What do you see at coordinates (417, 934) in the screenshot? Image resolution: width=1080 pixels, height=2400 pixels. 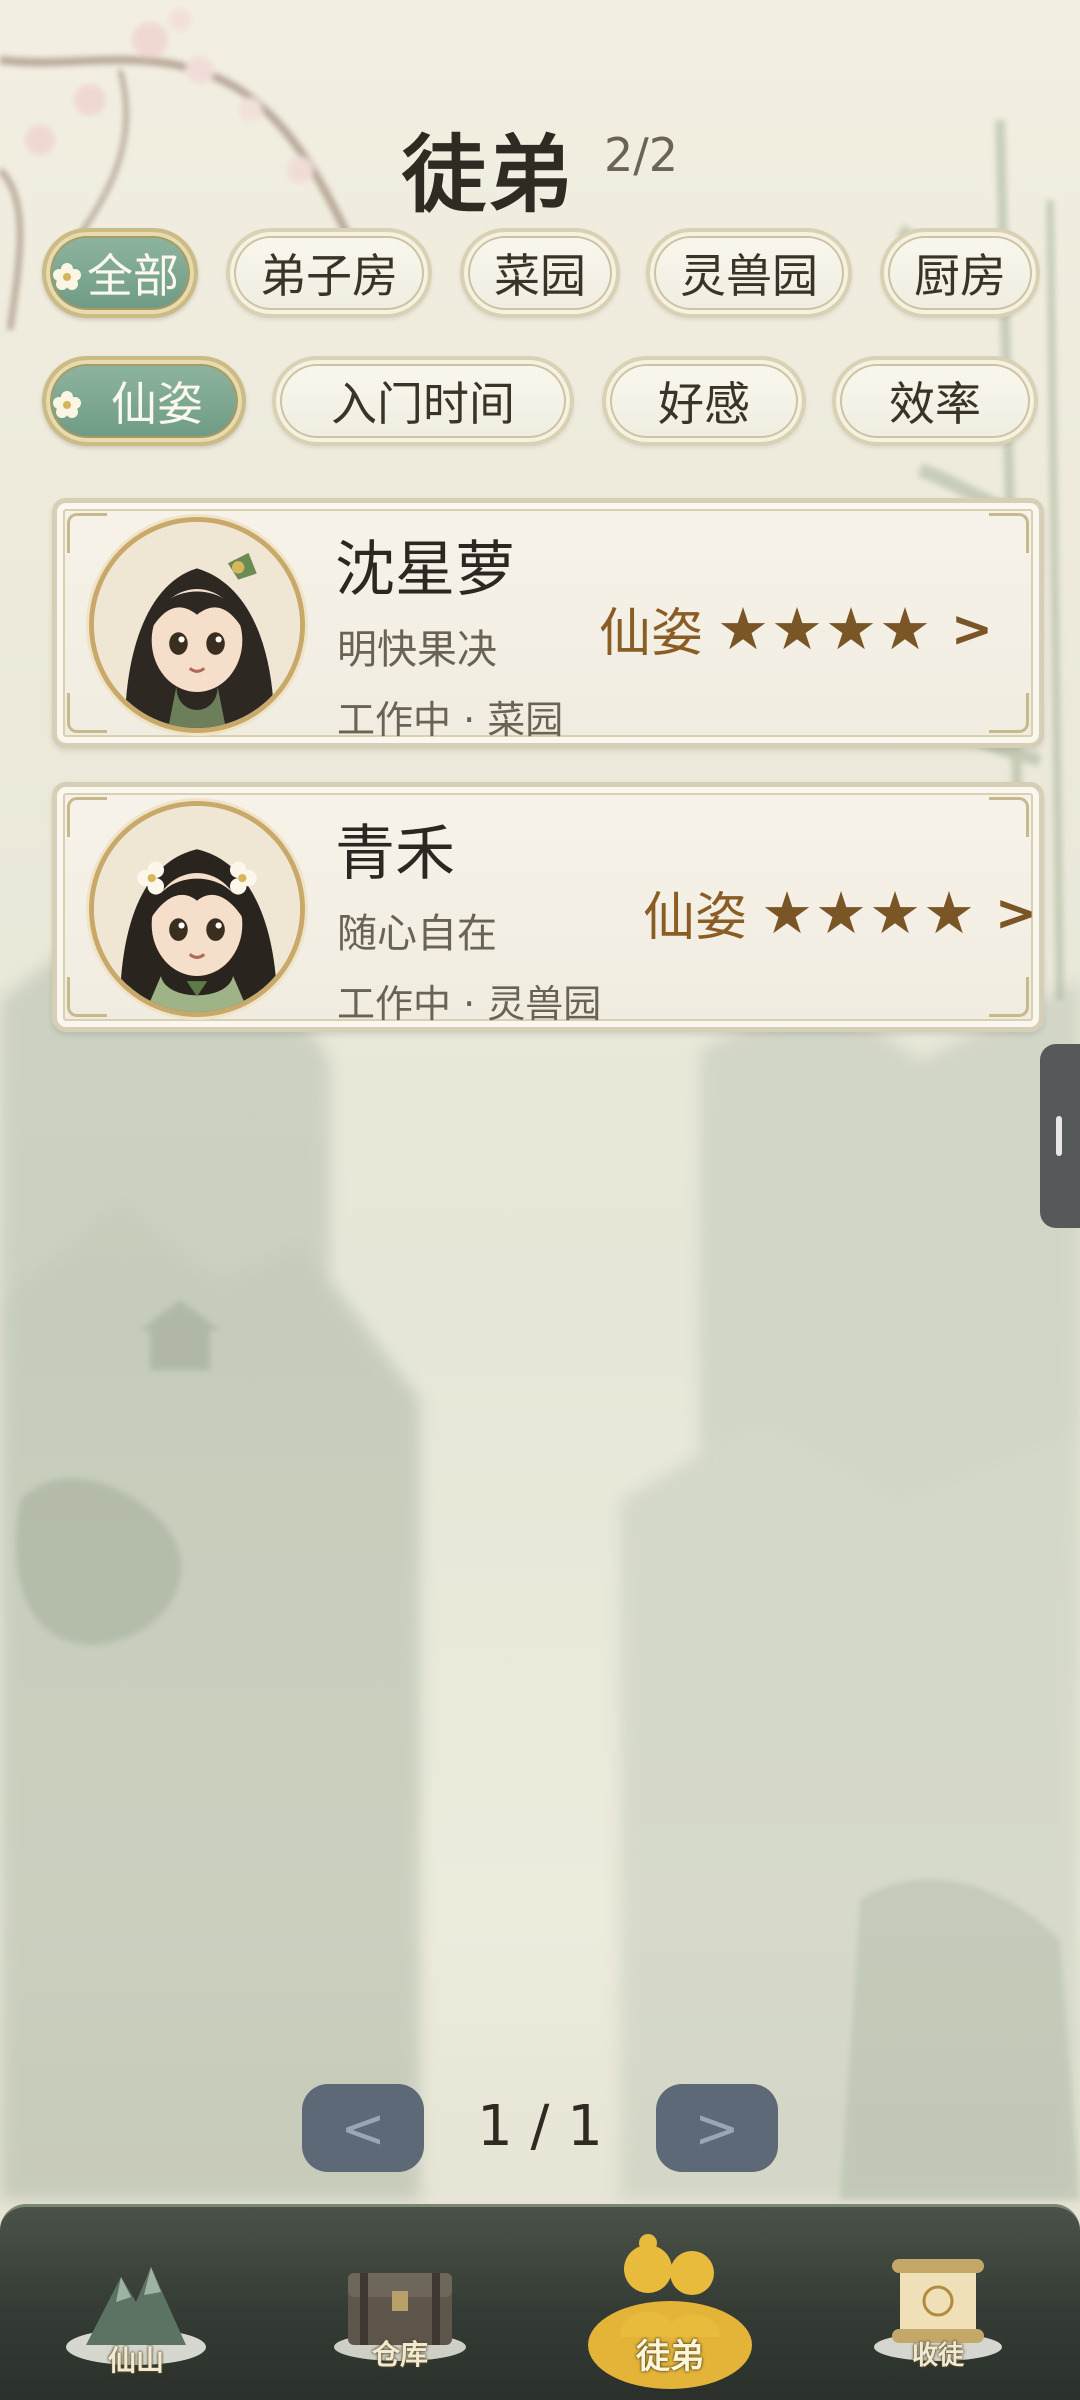 I see `disciple-trait: 随心自在` at bounding box center [417, 934].